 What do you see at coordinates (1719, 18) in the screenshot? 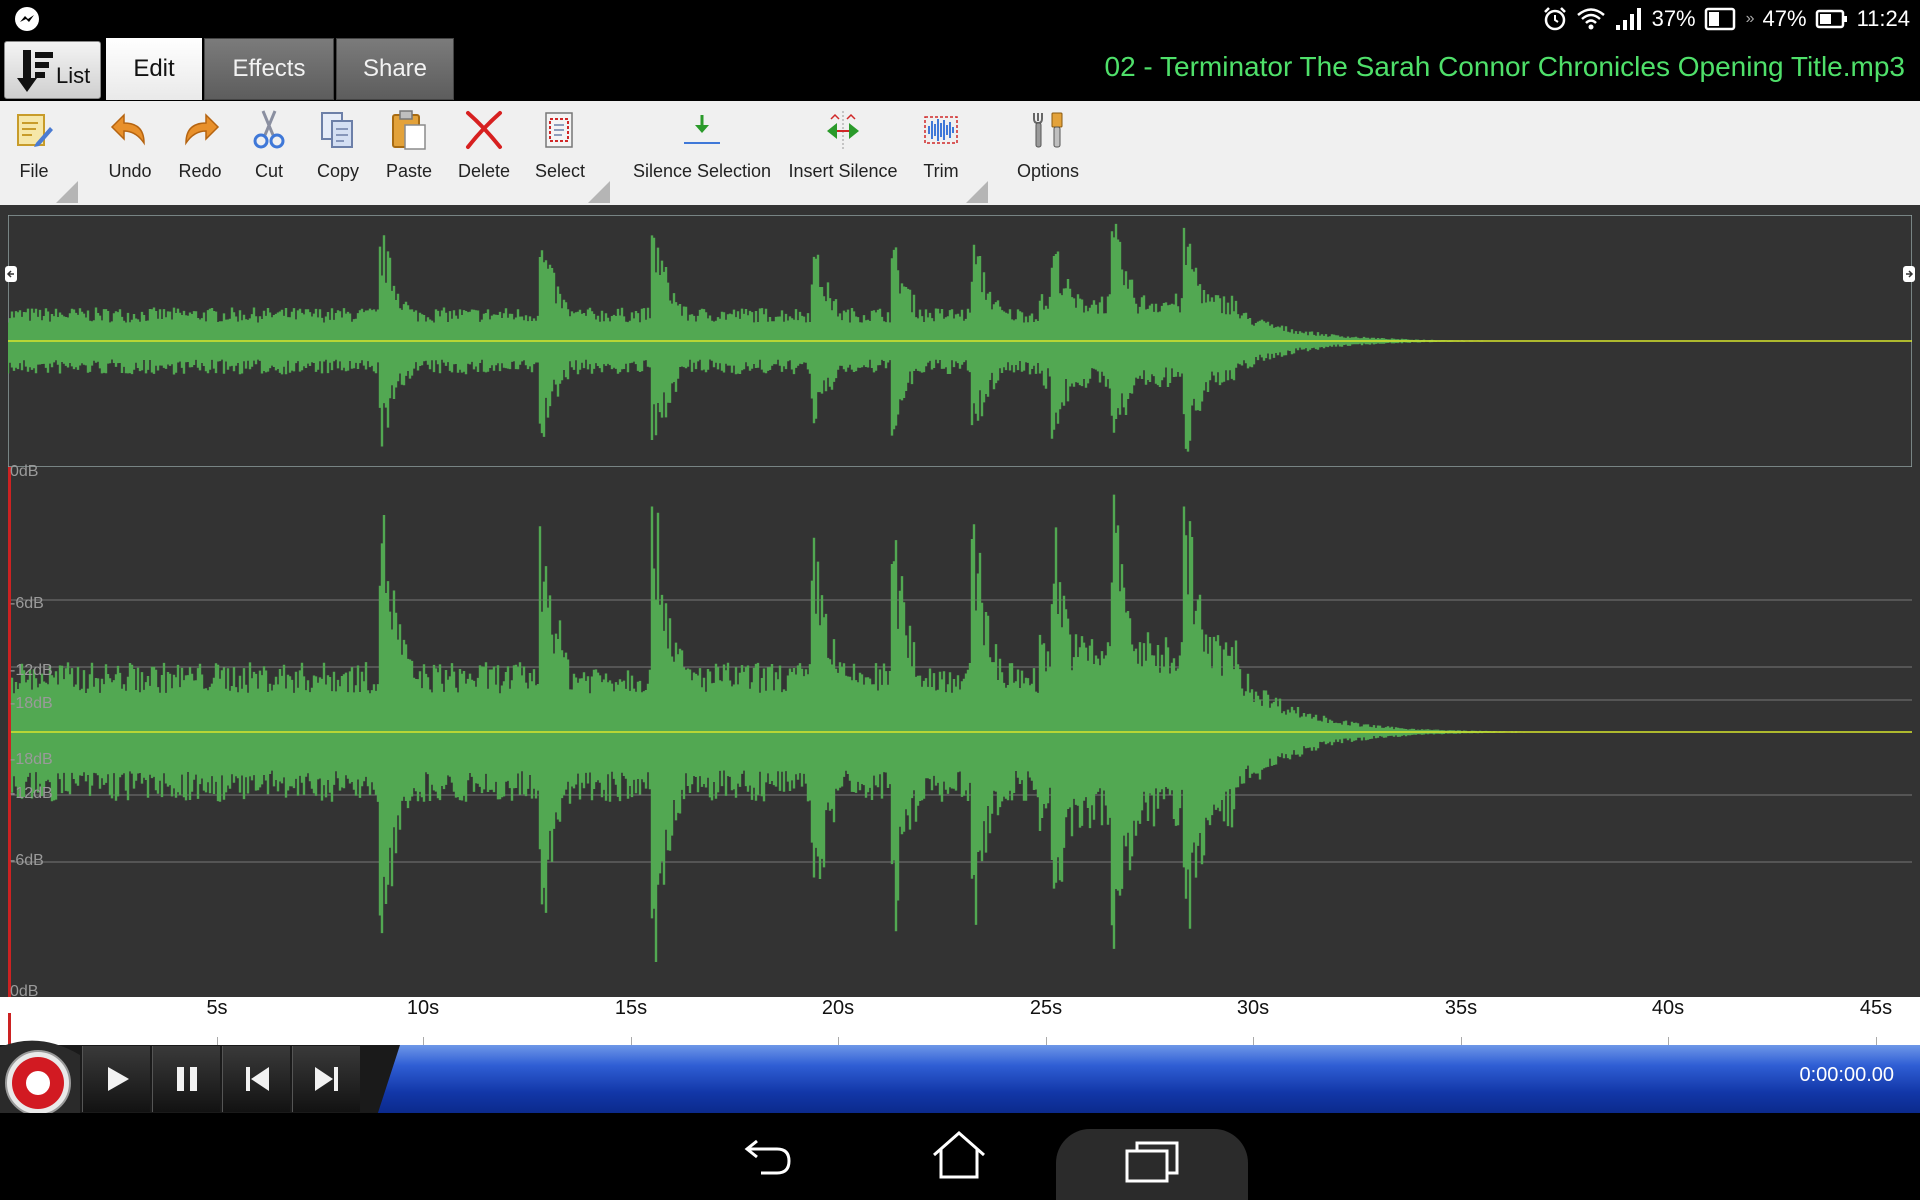
I see `tablet-battery-icon` at bounding box center [1719, 18].